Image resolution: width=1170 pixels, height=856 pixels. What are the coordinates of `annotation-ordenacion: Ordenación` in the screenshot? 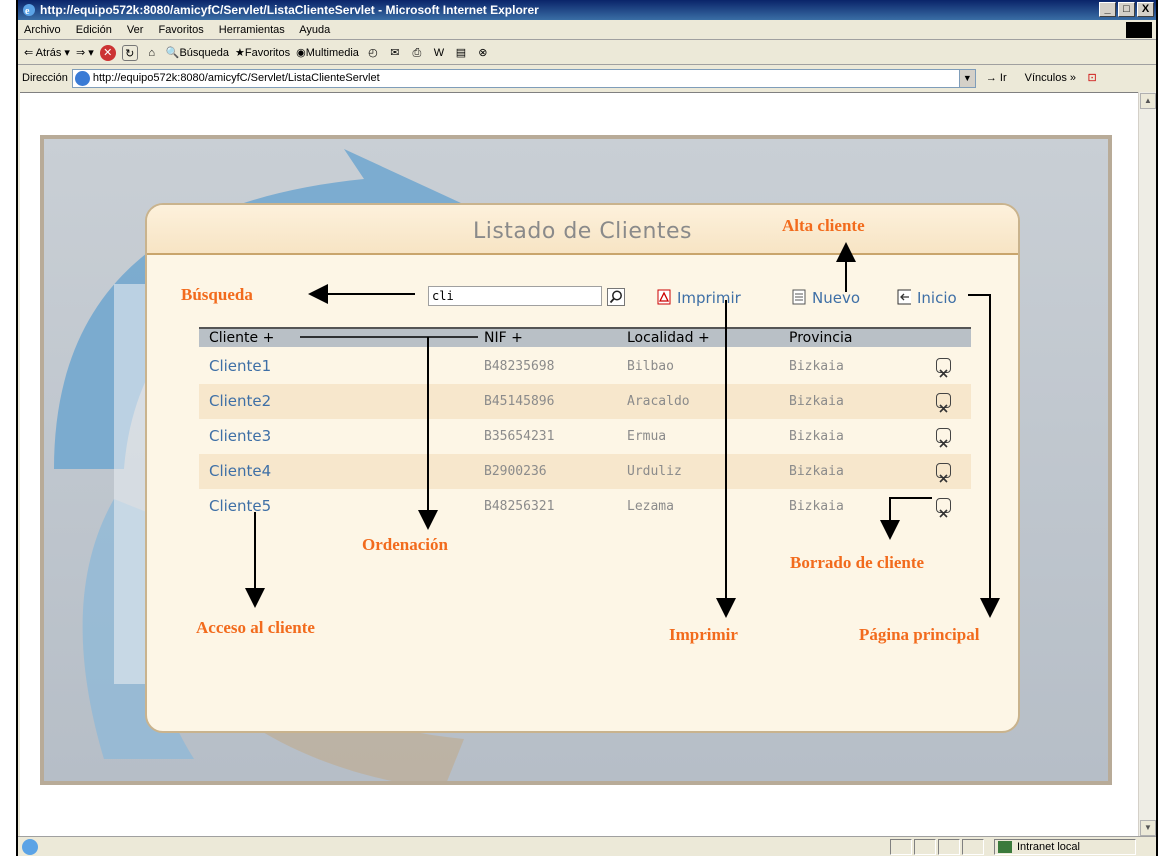 It's located at (405, 544).